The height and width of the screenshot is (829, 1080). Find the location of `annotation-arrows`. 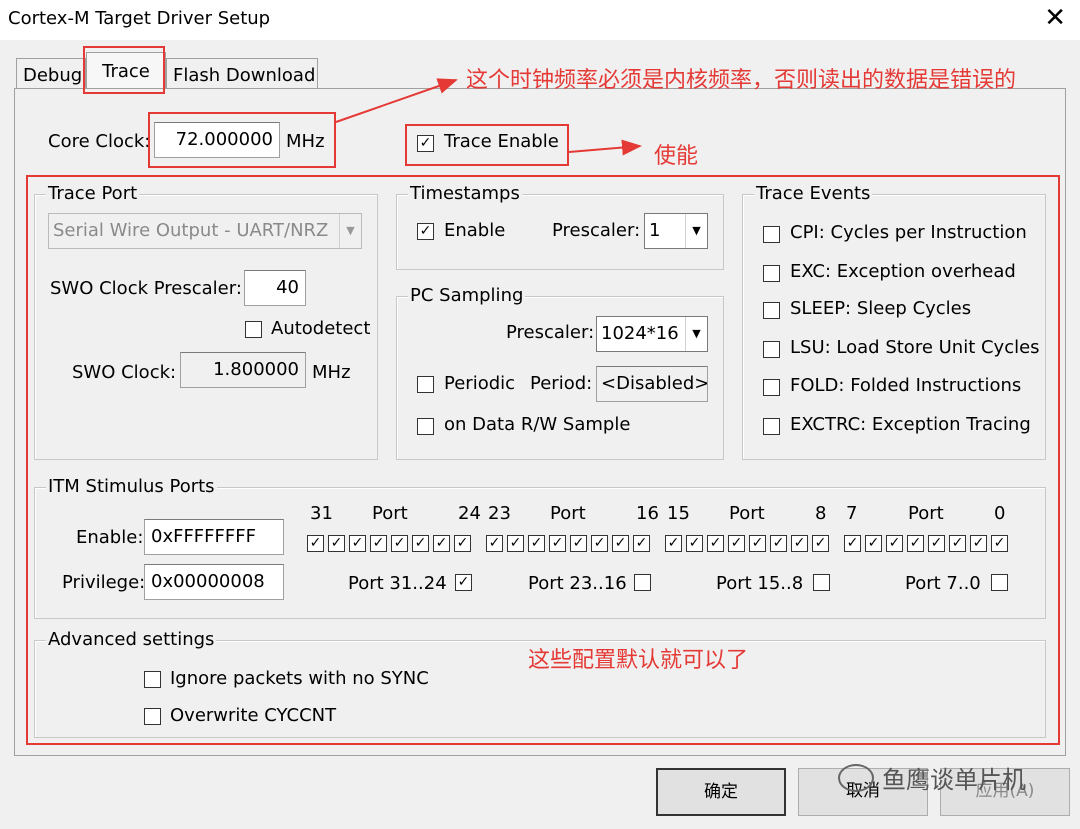

annotation-arrows is located at coordinates (488, 117).